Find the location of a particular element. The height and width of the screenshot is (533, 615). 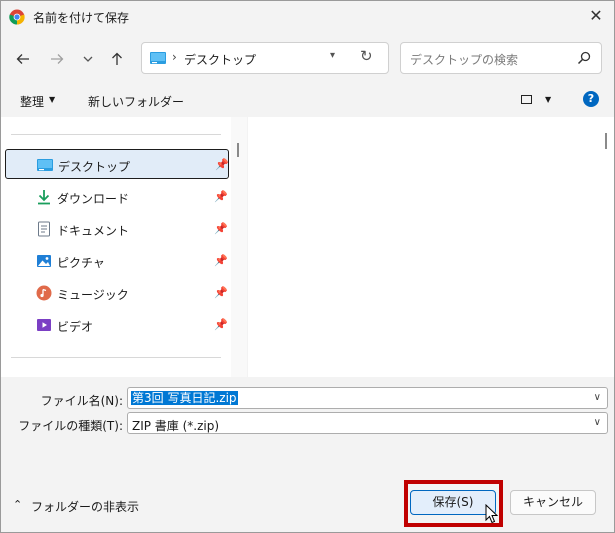

sidebar-item-documents: ドキュメント 📌 is located at coordinates (117, 229).